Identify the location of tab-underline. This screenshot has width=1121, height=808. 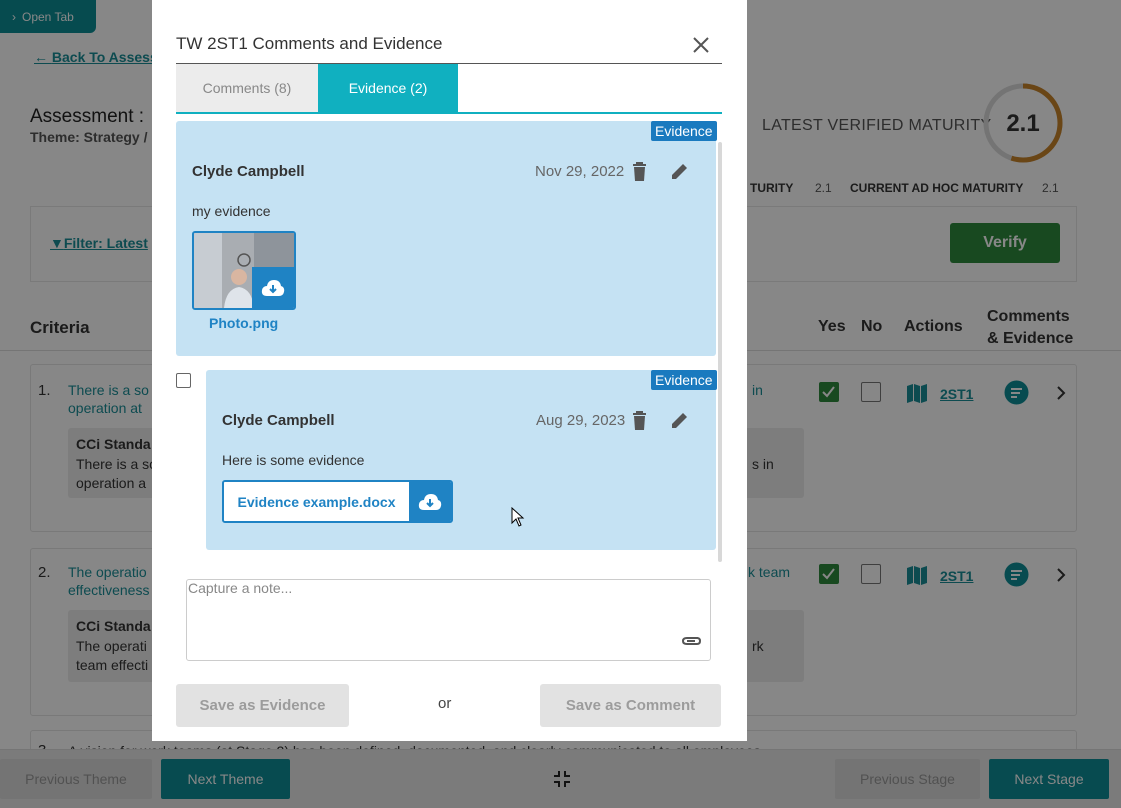
(449, 113).